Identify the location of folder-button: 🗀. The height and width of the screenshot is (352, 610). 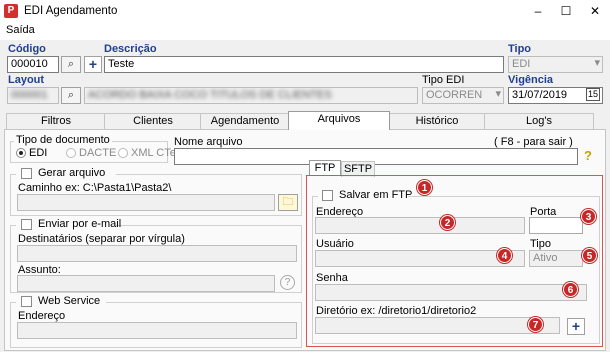
(288, 202).